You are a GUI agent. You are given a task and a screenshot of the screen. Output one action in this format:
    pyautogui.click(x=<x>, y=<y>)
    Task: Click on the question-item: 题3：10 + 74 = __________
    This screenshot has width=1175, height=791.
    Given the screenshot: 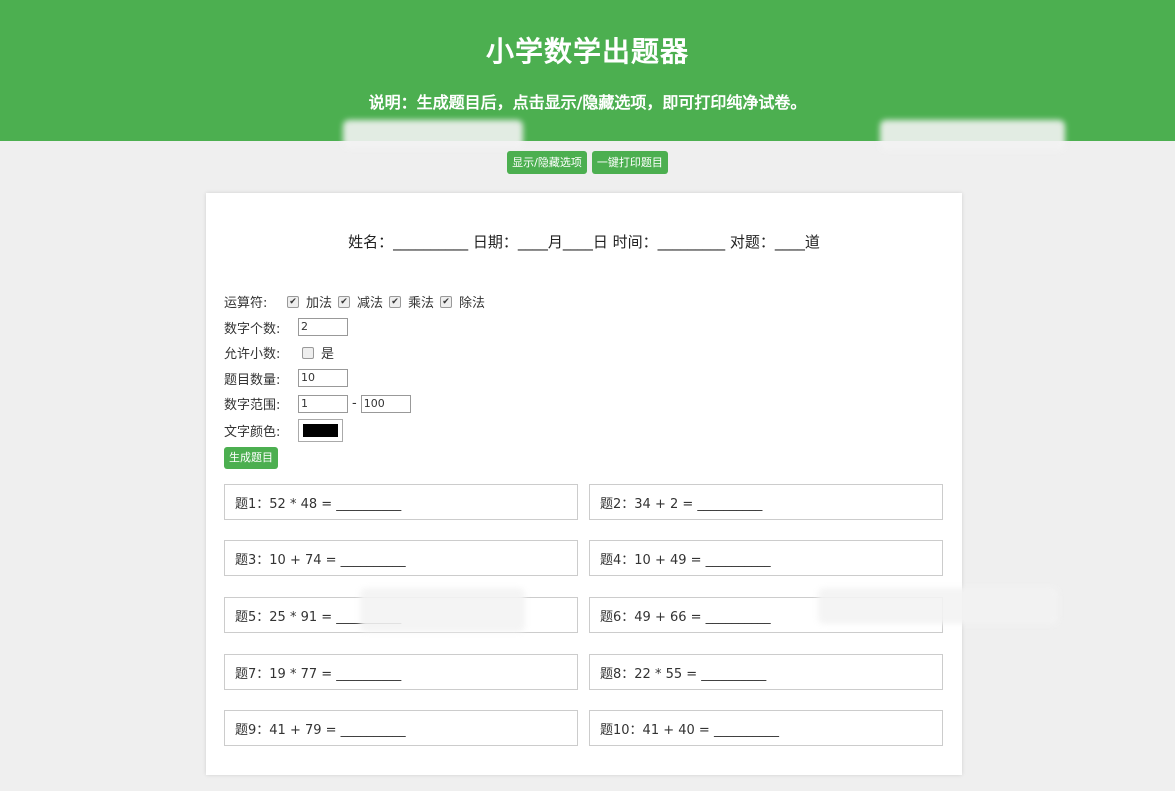 What is the action you would take?
    pyautogui.click(x=401, y=558)
    